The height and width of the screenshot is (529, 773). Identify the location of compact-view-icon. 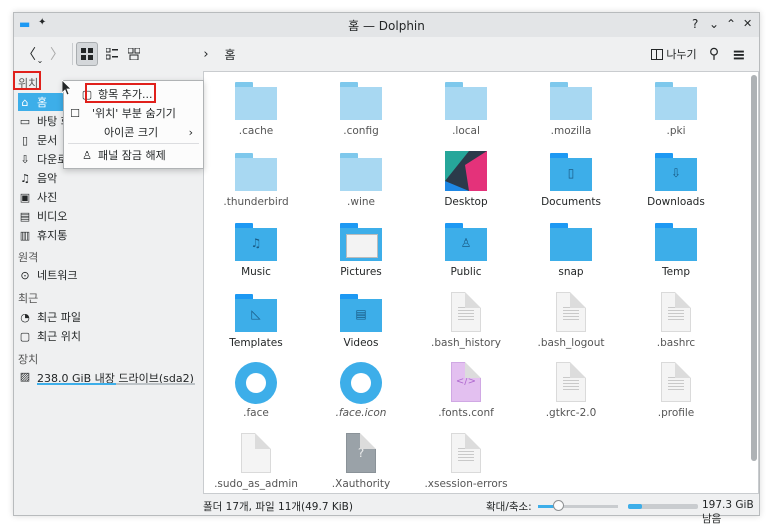
(112, 54).